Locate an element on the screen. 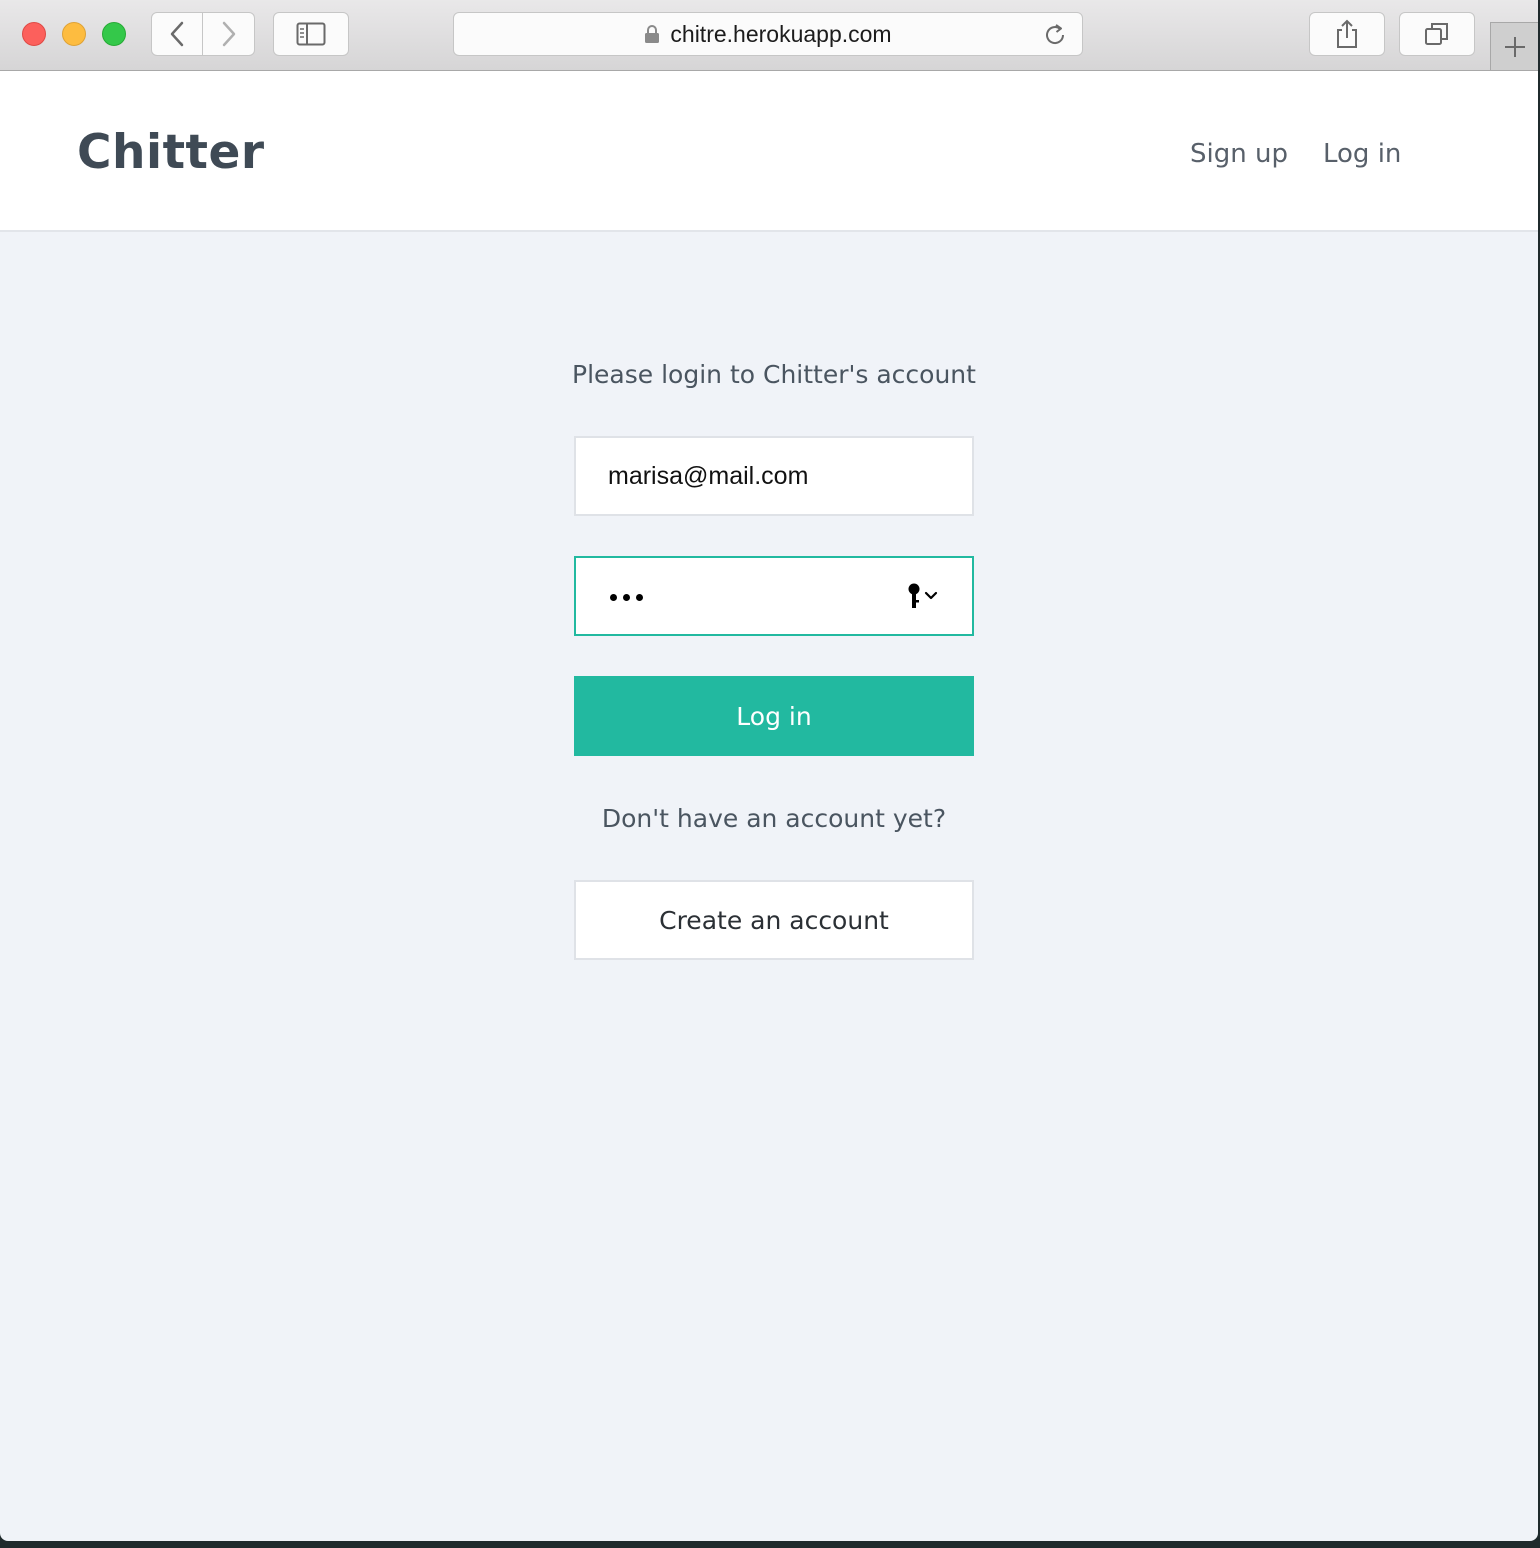 The width and height of the screenshot is (1540, 1548). sidebar-button is located at coordinates (311, 34).